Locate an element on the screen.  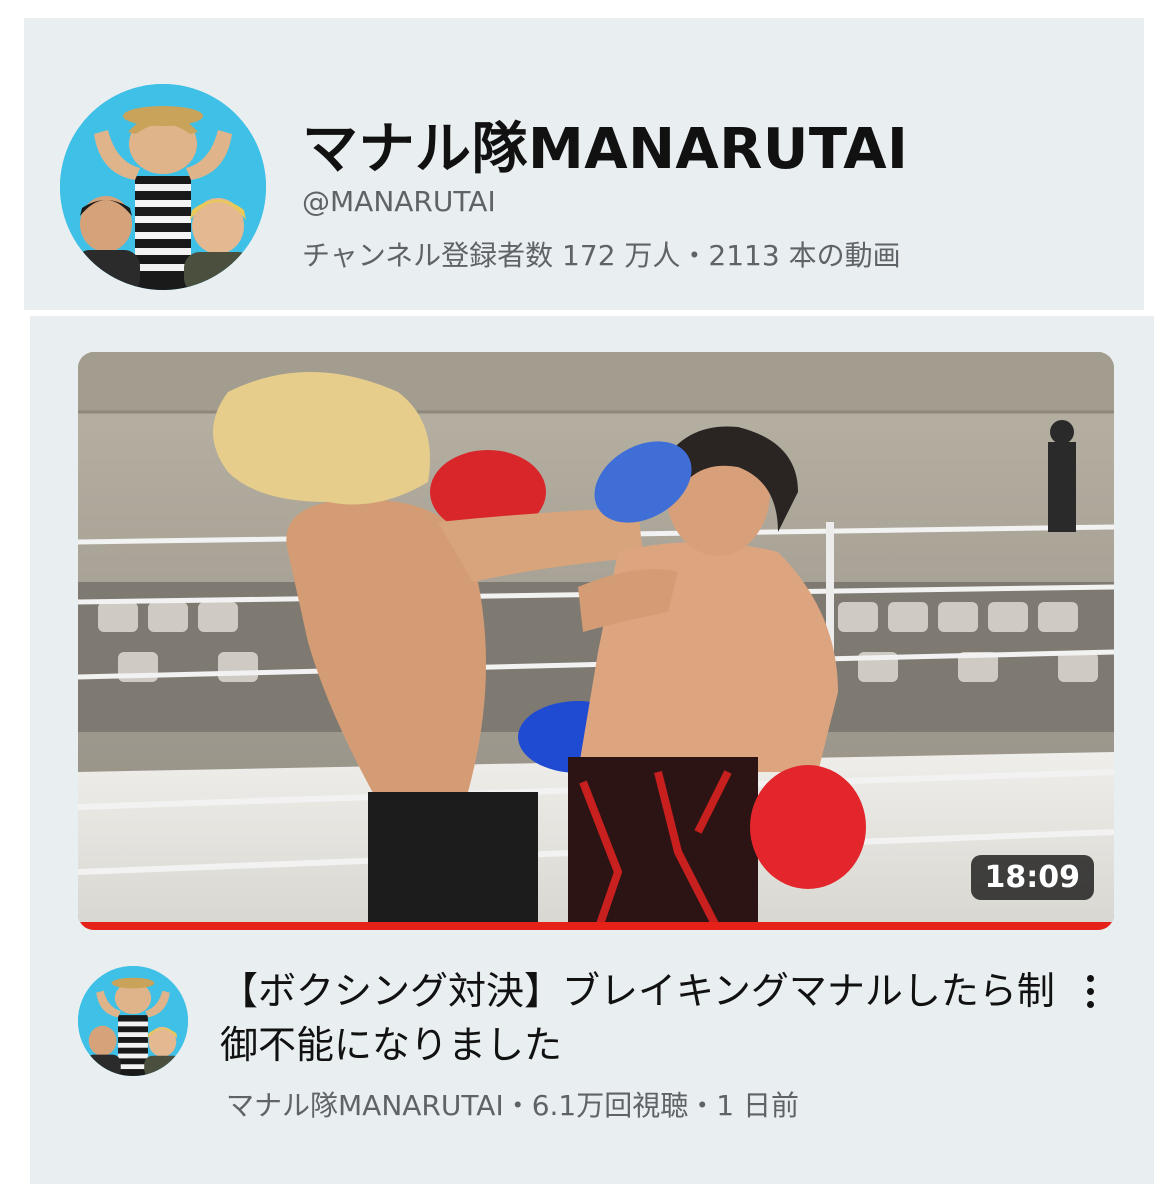
video-channel-avatar is located at coordinates (133, 1021).